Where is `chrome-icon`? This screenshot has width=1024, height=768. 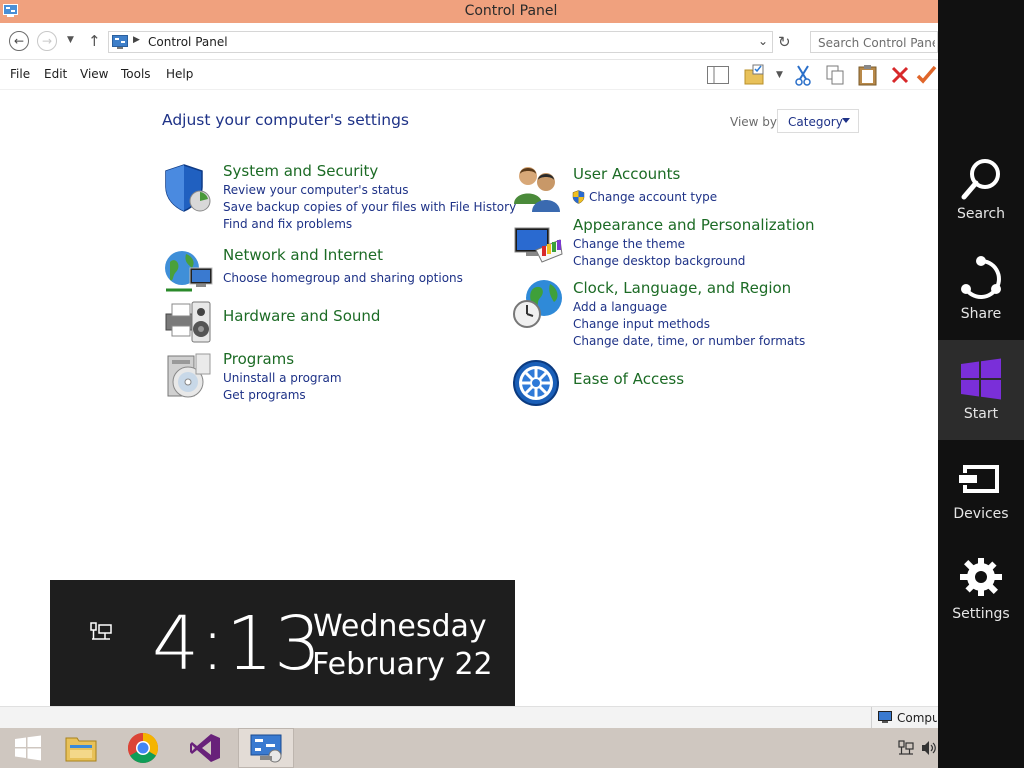
chrome-icon is located at coordinates (143, 748).